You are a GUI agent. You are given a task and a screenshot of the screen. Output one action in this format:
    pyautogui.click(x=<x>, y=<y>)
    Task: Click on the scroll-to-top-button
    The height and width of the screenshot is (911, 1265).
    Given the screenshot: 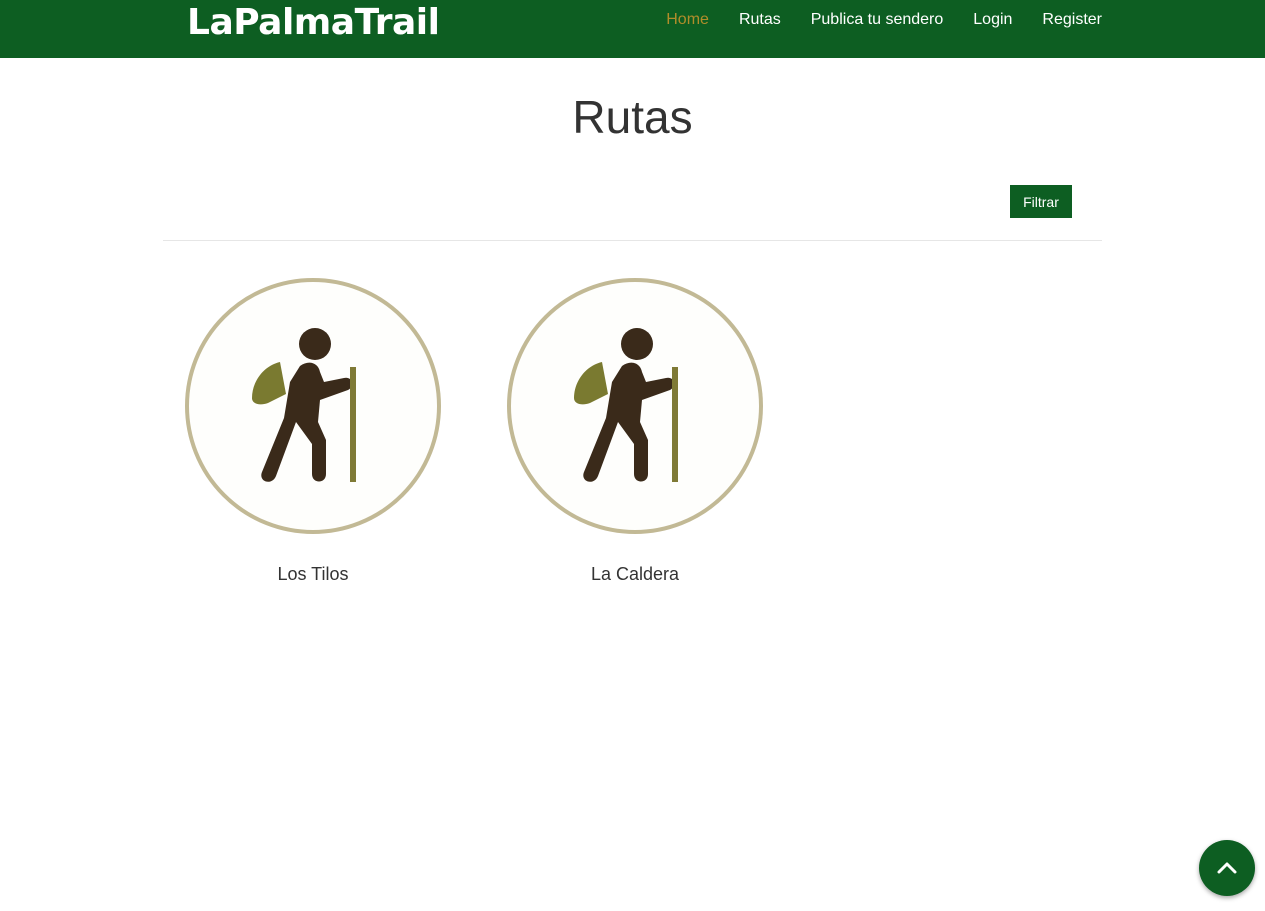 What is the action you would take?
    pyautogui.click(x=1227, y=868)
    